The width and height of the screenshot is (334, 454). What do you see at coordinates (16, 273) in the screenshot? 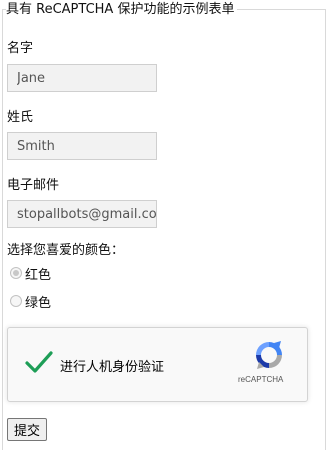
I see `radio-red` at bounding box center [16, 273].